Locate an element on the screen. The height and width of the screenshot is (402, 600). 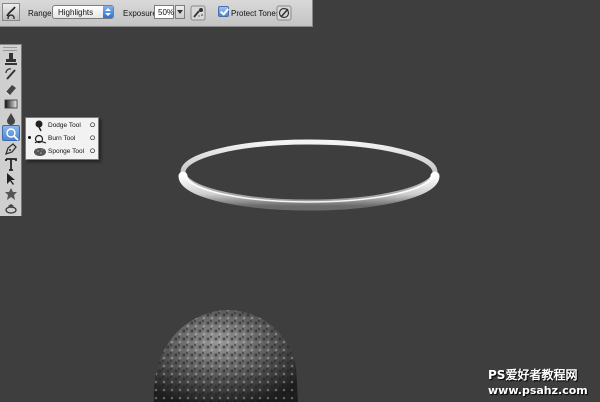
tool-preset-picker is located at coordinates (11, 12).